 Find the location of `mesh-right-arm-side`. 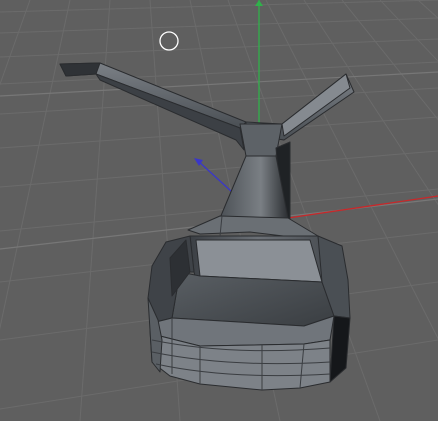

mesh-right-arm-side is located at coordinates (316, 105).